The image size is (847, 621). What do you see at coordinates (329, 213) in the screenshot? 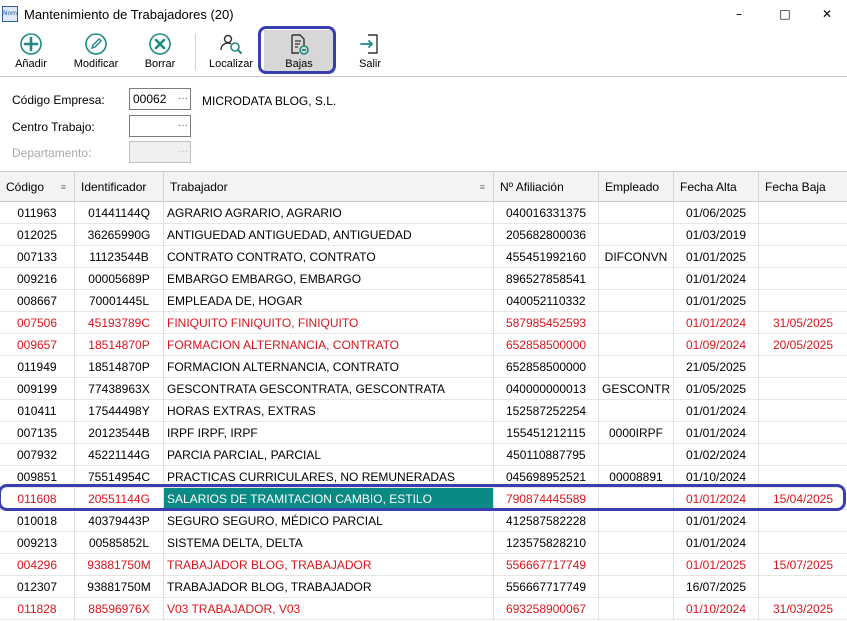
I see `cell-name: AGRARIO AGRARIO, AGRARIO` at bounding box center [329, 213].